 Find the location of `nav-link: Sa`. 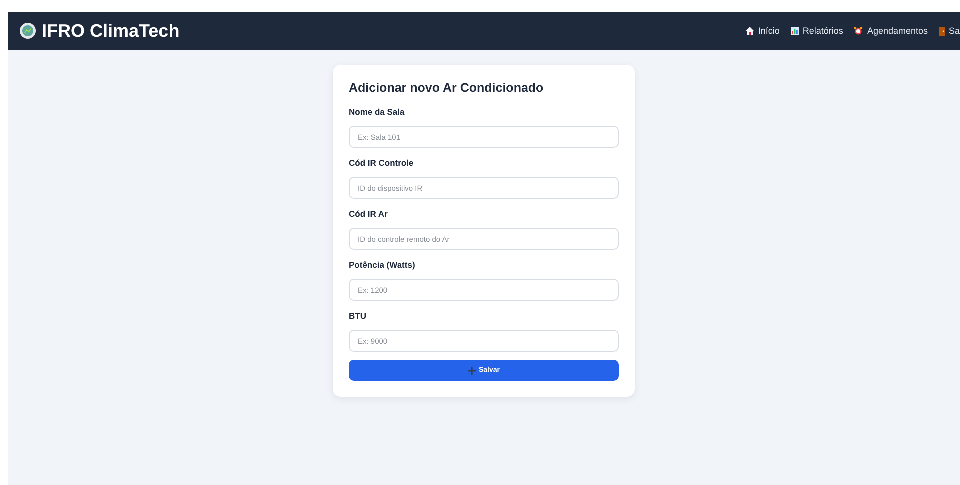

nav-link: Sa is located at coordinates (949, 31).